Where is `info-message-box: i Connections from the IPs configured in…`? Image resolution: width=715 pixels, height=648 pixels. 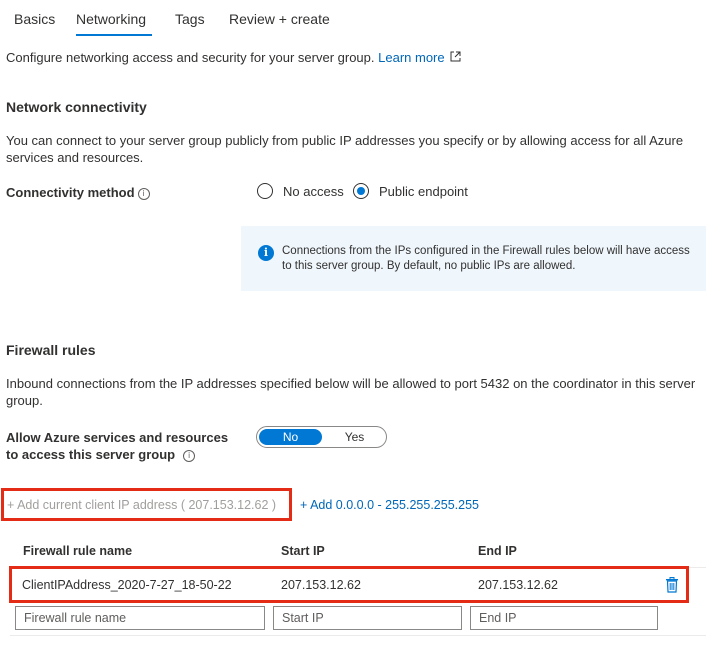
info-message-box: i Connections from the IPs configured in… is located at coordinates (473, 258).